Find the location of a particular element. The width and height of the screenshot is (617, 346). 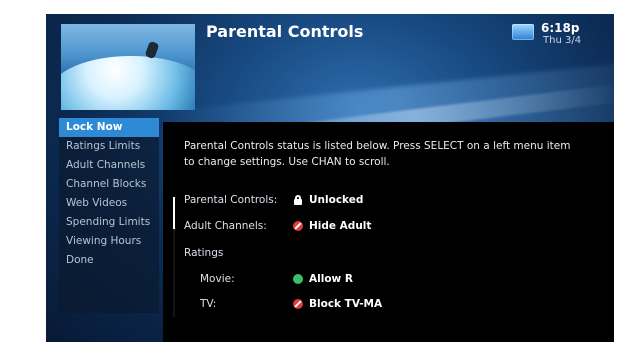

adult-channels-value: Hide Adult is located at coordinates (340, 226).